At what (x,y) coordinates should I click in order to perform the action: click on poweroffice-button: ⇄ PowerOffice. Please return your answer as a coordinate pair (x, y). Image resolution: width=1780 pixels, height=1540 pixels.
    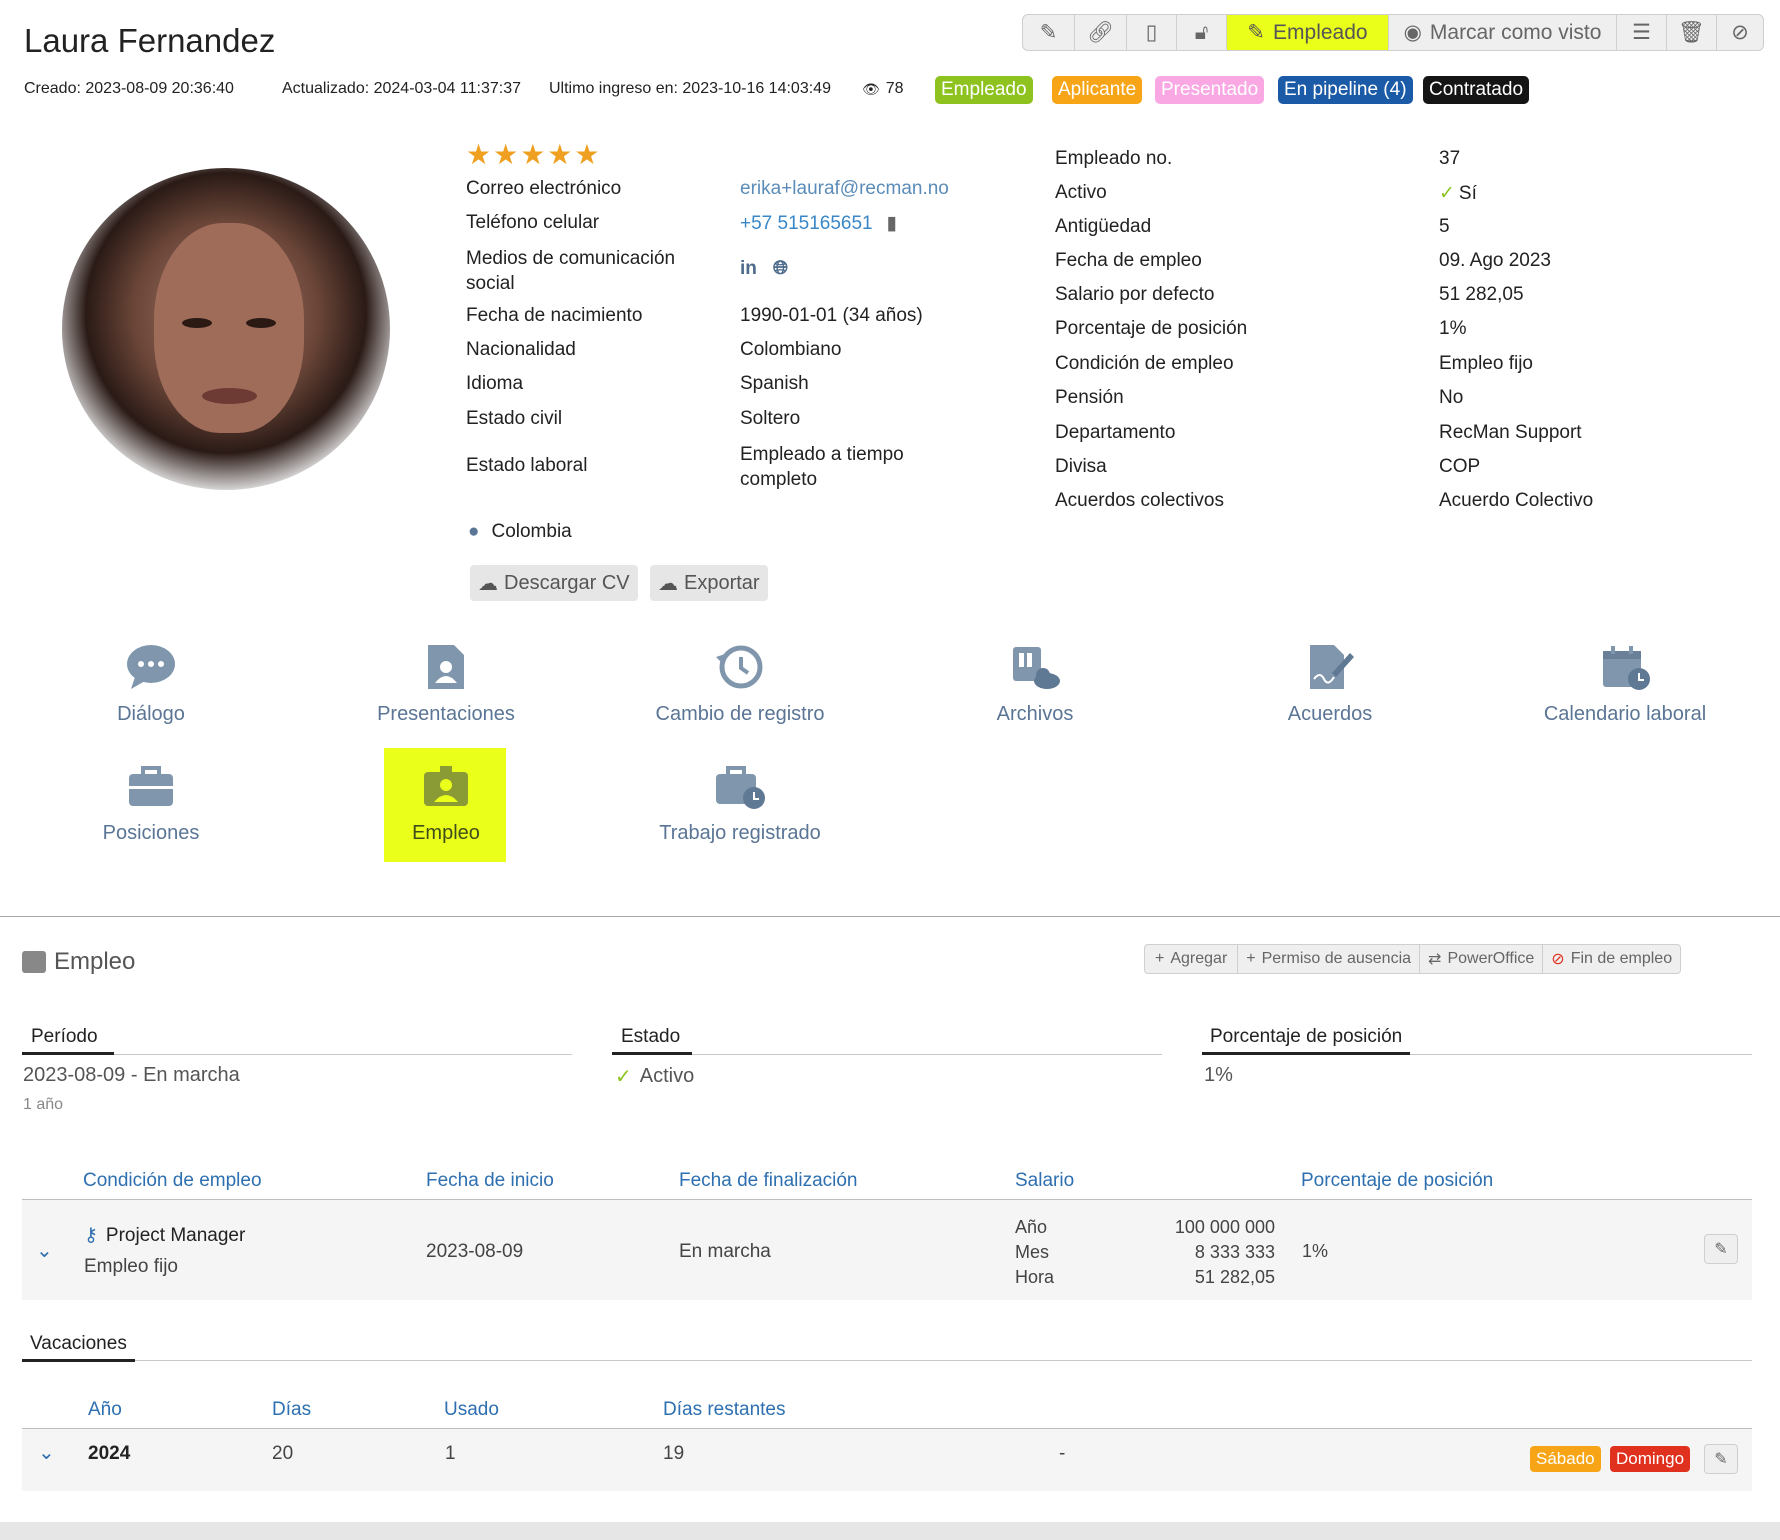
    Looking at the image, I should click on (1482, 959).